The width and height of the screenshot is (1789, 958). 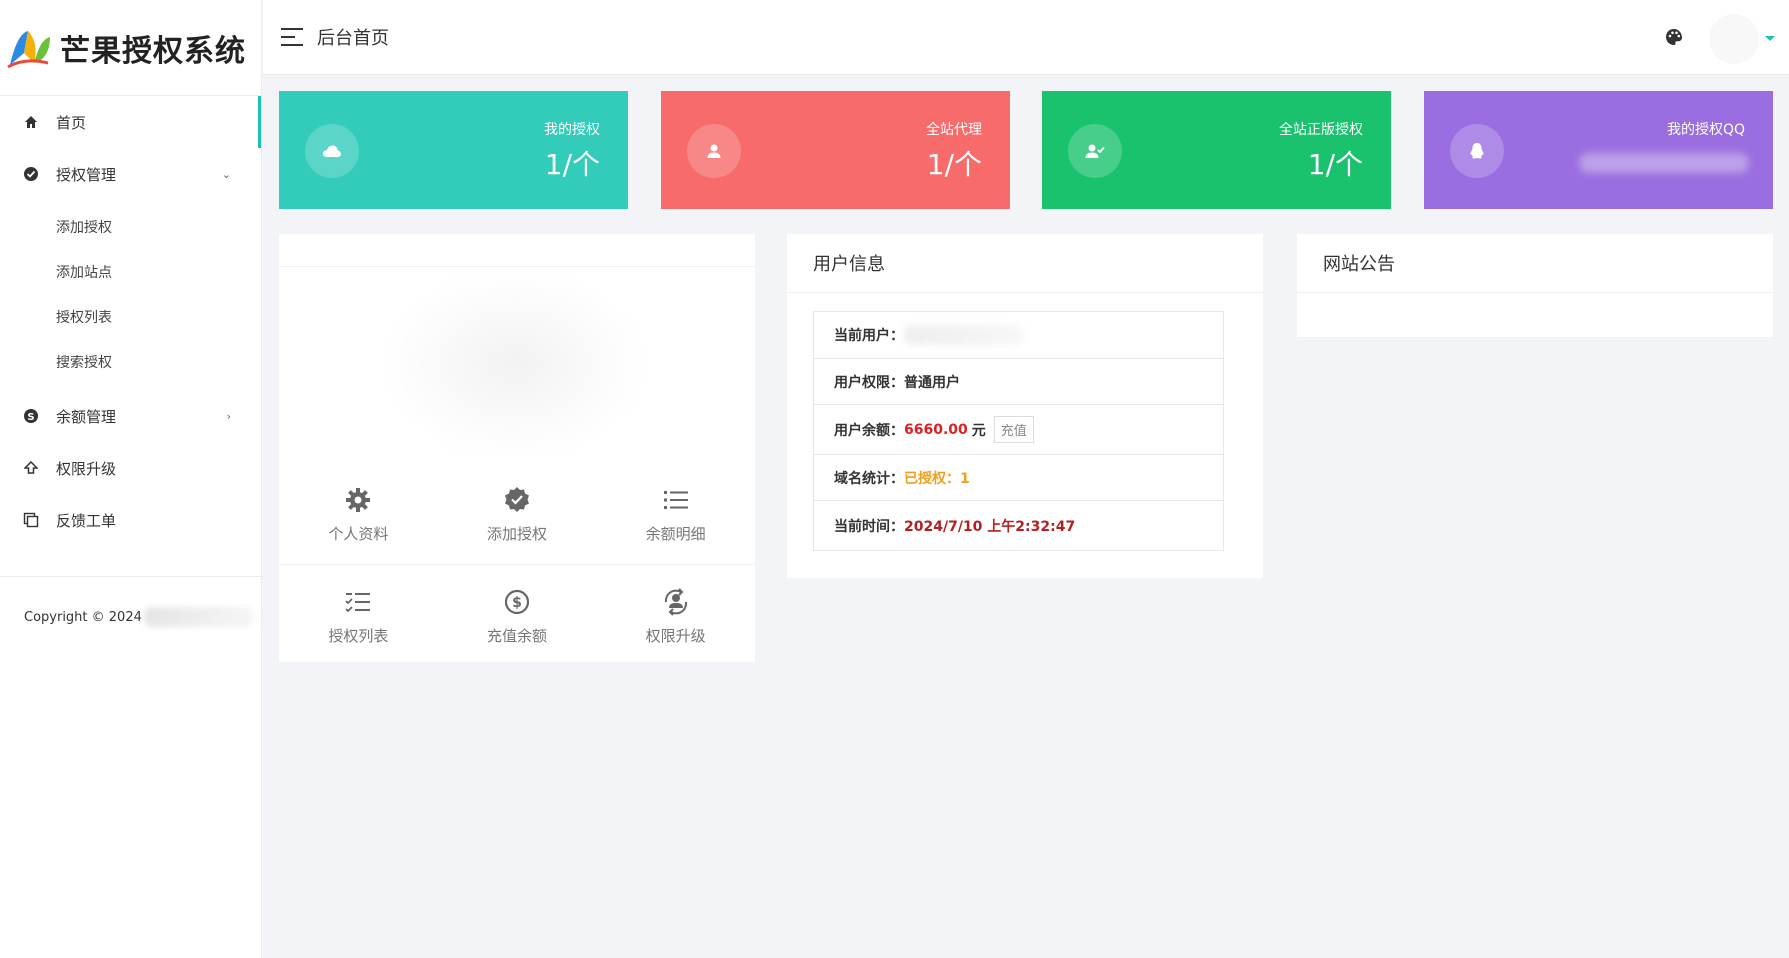 I want to click on quick-actions-grid: 个人资料 添加授权 余额明细 授权列表 $ 充值余额 权限升级, so click(x=517, y=565).